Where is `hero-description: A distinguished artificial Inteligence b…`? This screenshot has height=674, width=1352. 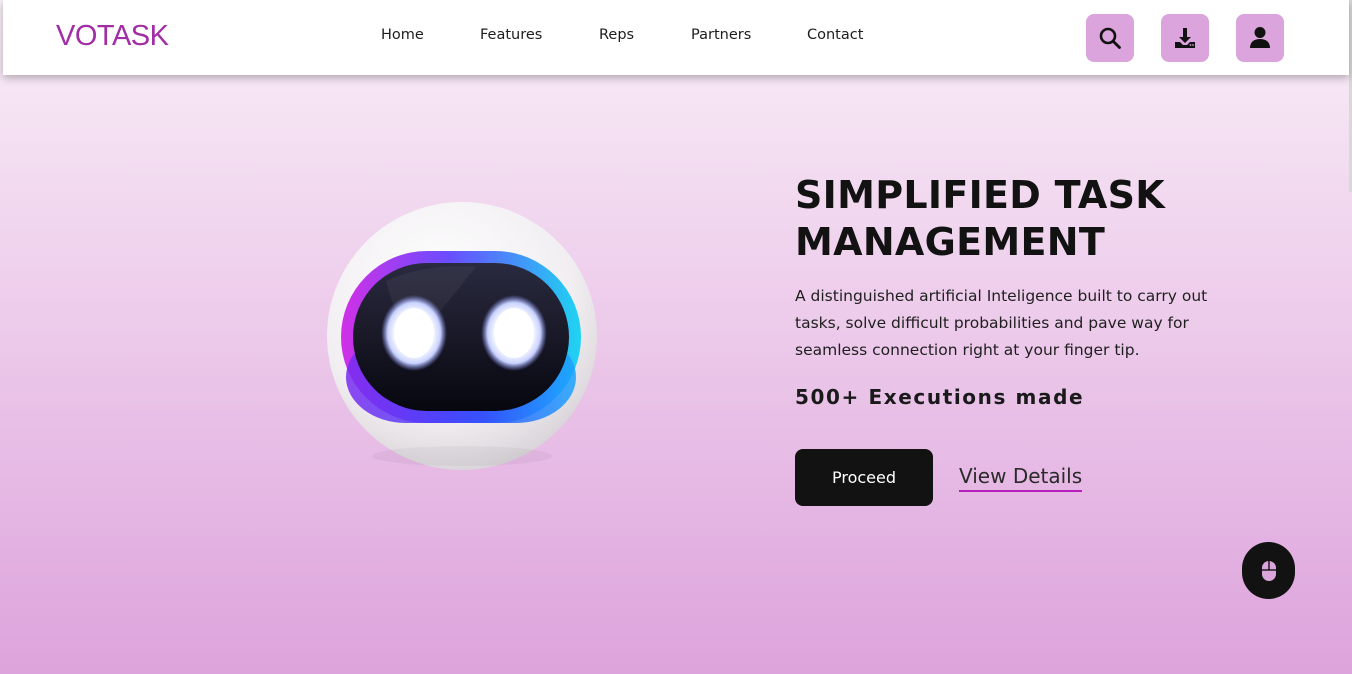 hero-description: A distinguished artificial Inteligence b… is located at coordinates (1001, 323).